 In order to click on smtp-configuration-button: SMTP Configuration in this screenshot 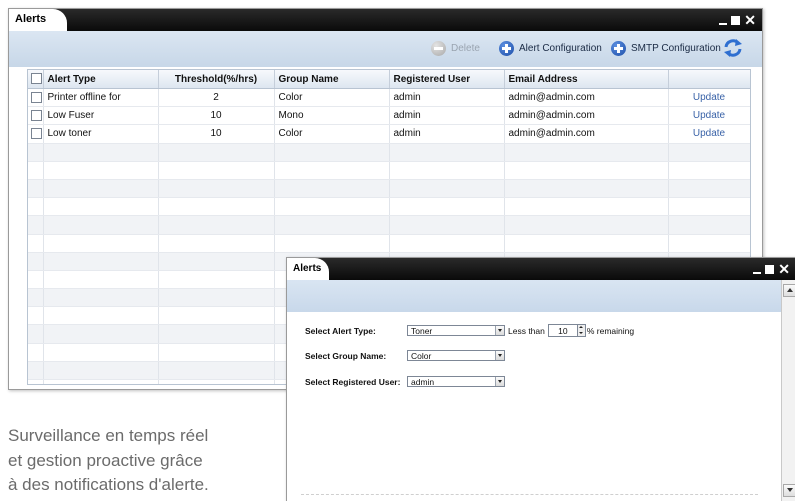, I will do `click(666, 48)`.